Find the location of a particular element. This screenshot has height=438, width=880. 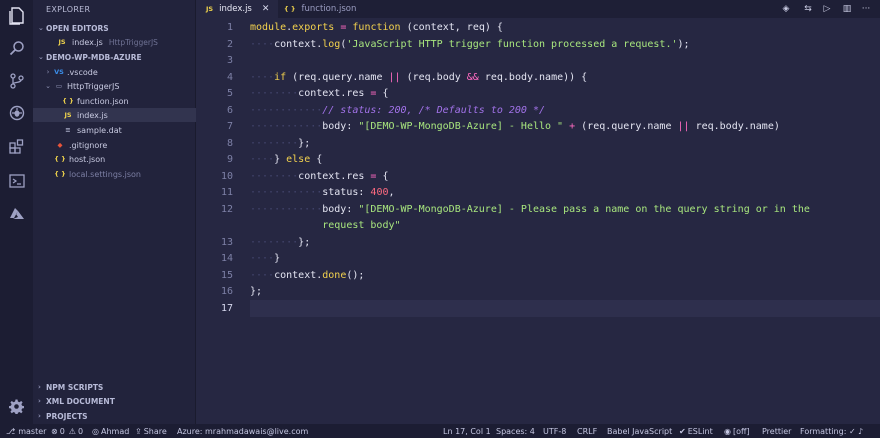

json-file-icon: { } is located at coordinates (60, 174).